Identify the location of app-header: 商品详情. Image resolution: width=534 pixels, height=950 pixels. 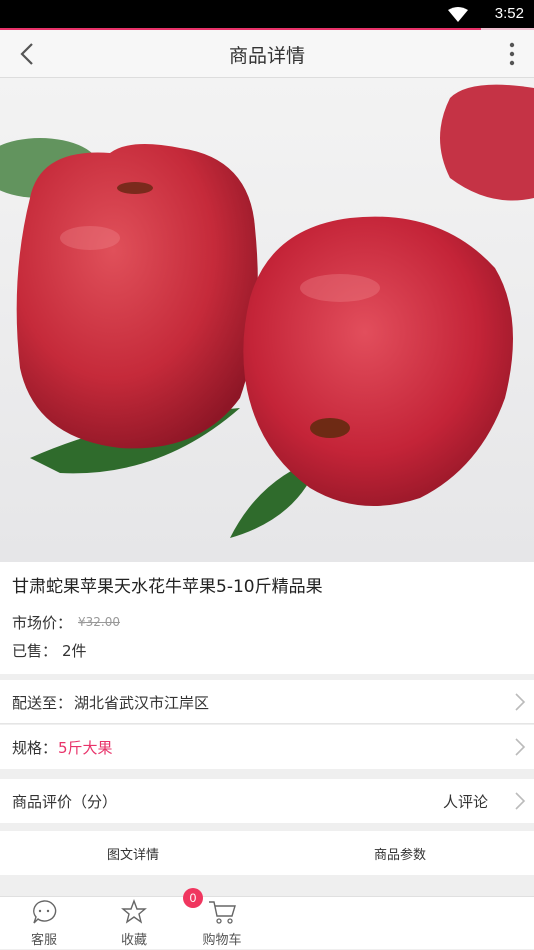
(267, 54).